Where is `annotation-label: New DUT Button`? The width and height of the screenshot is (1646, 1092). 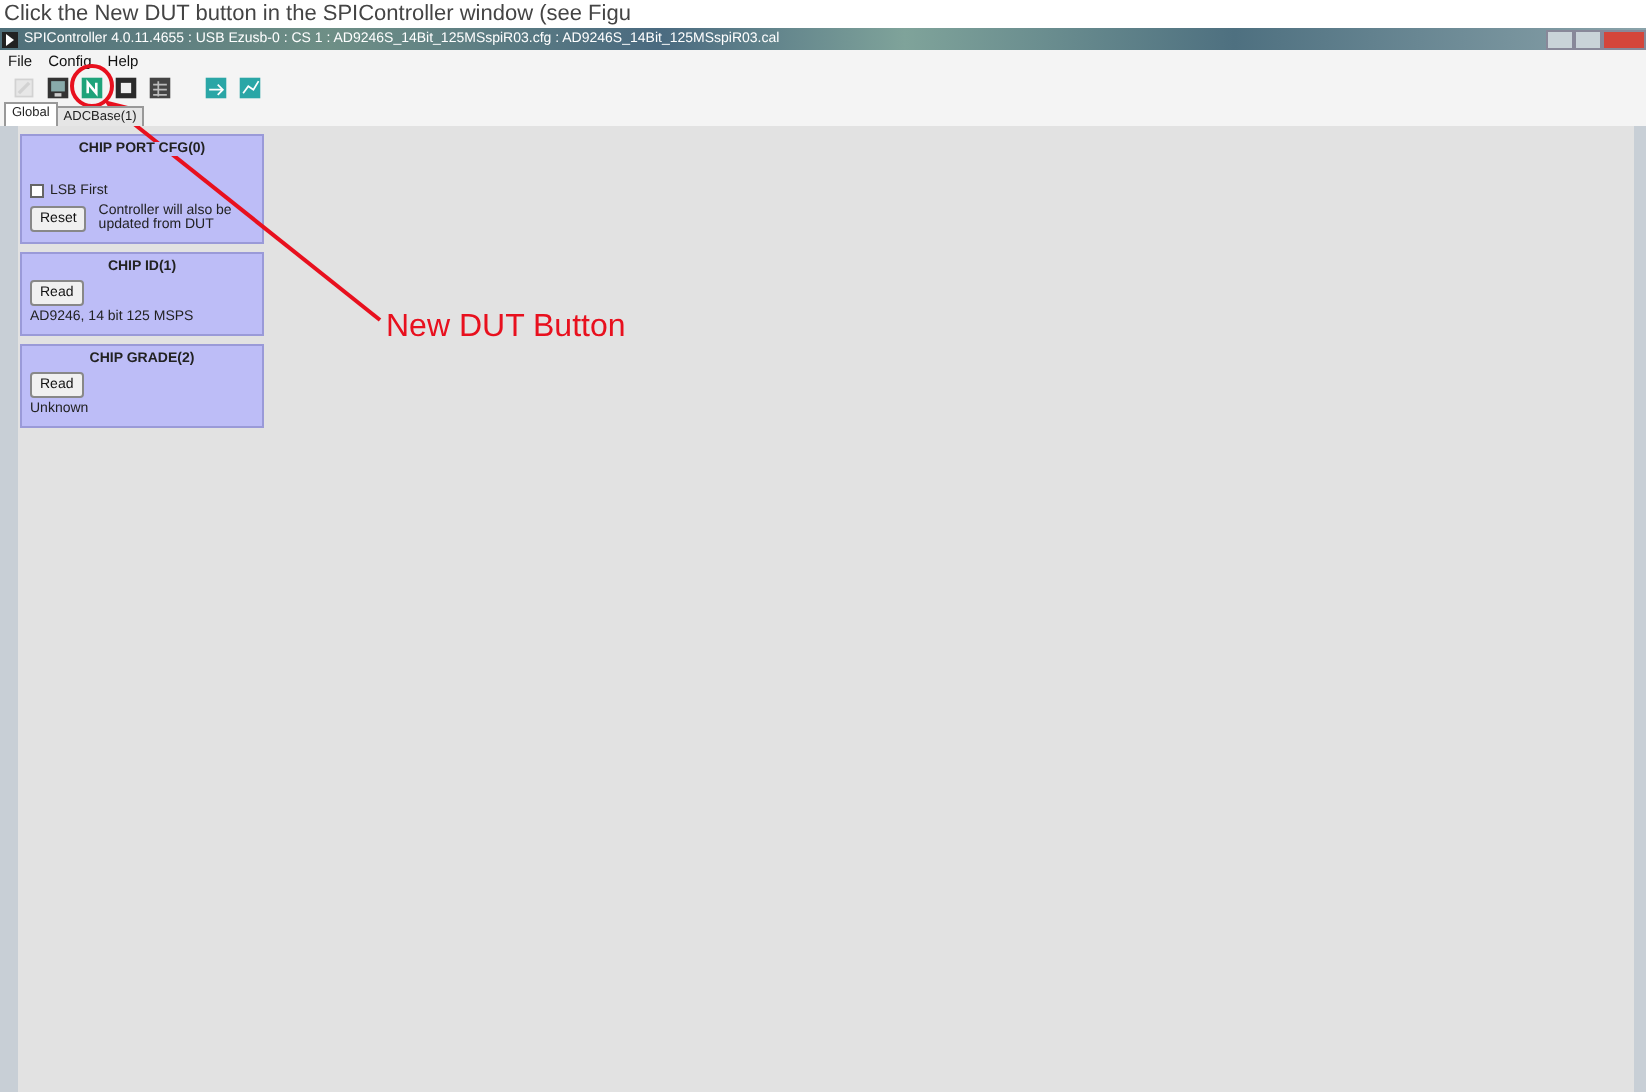 annotation-label: New DUT Button is located at coordinates (506, 328).